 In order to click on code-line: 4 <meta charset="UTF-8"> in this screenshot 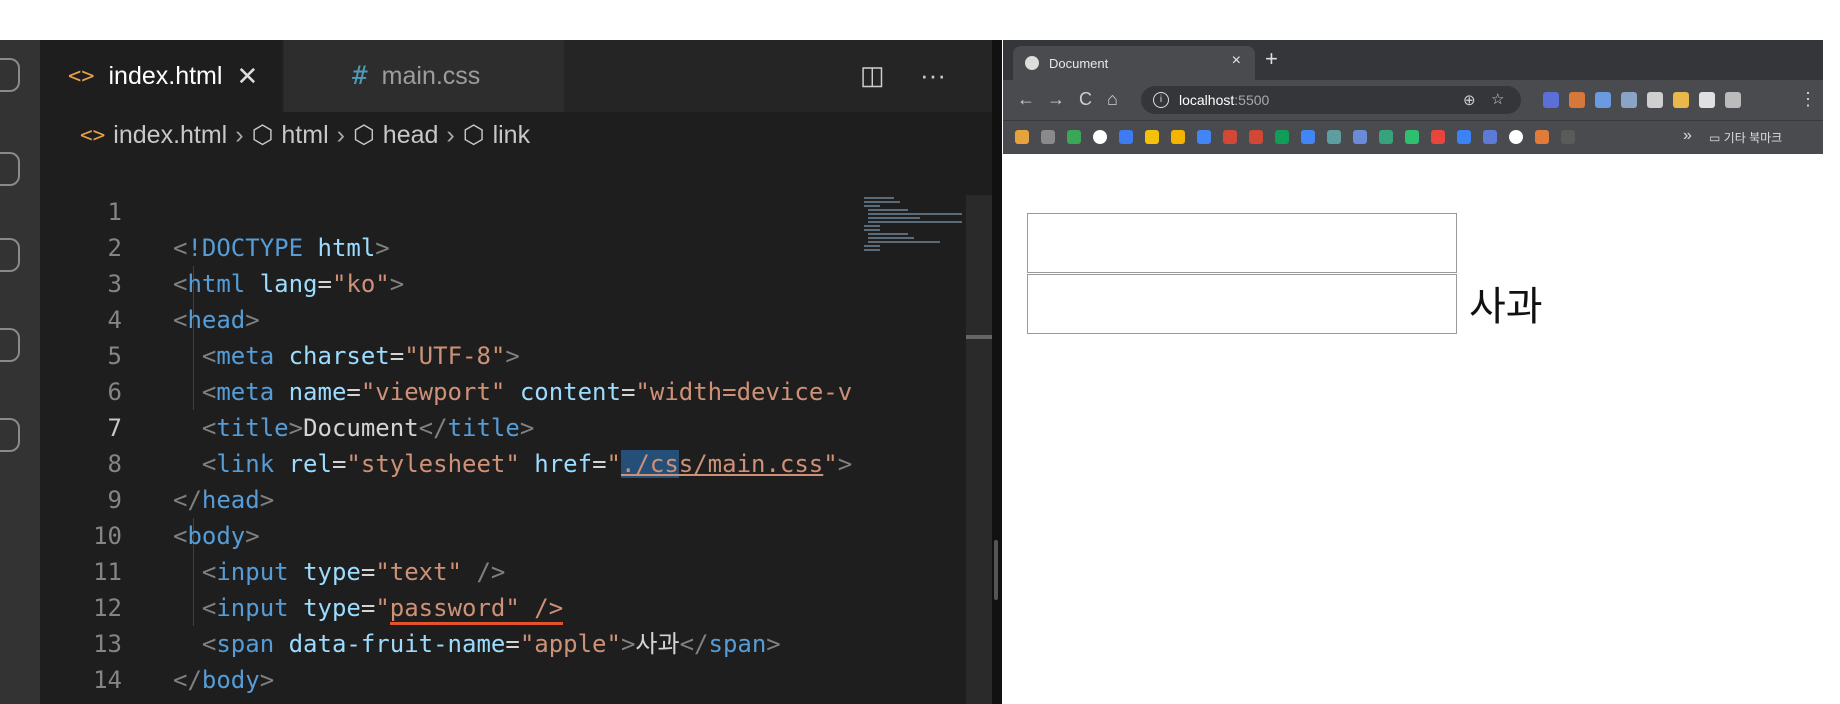, I will do `click(280, 318)`.